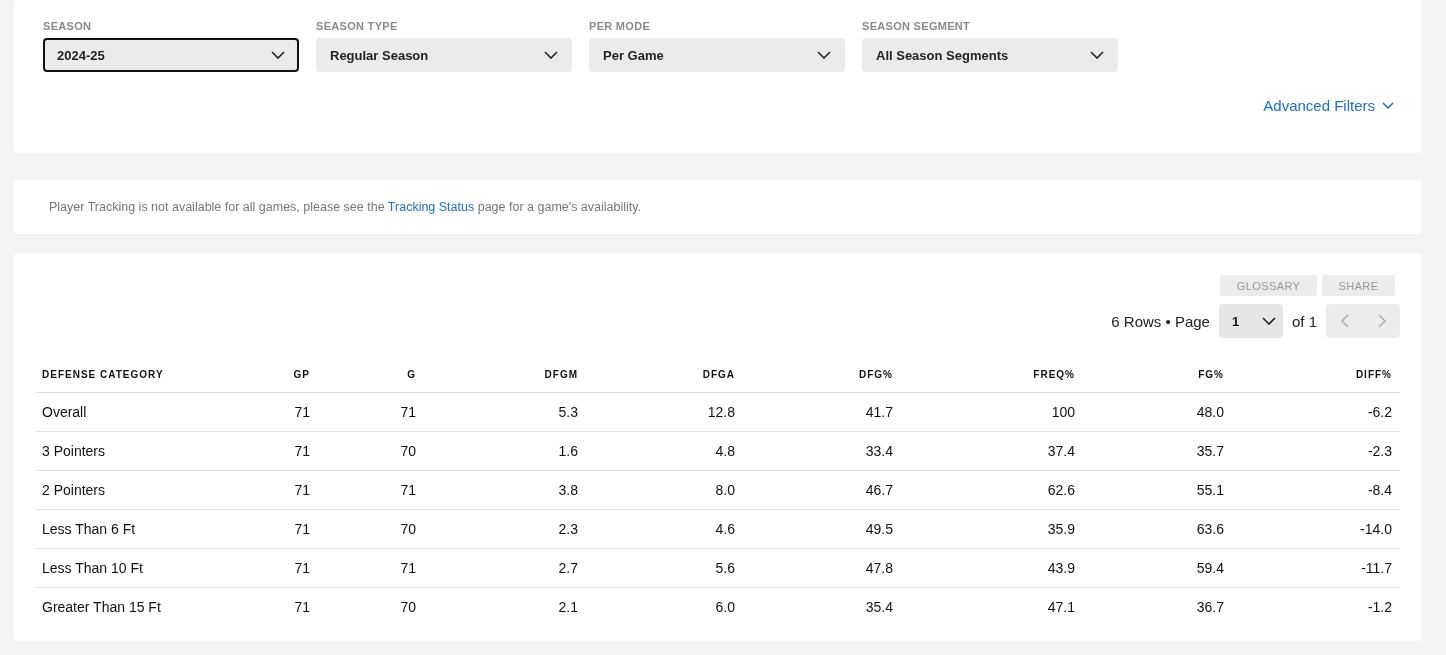 This screenshot has height=655, width=1446. What do you see at coordinates (568, 451) in the screenshot?
I see `table-cell-text: 1.6` at bounding box center [568, 451].